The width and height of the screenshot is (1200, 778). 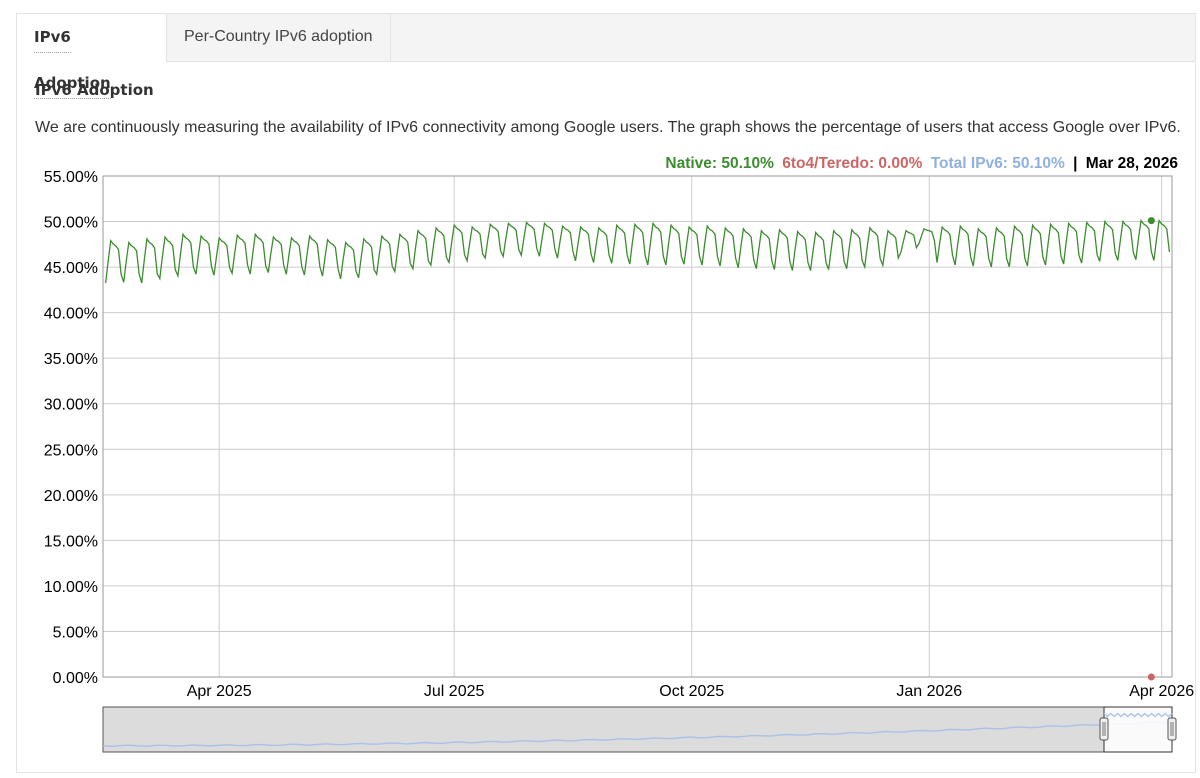 What do you see at coordinates (75, 632) in the screenshot?
I see `y-tick-label: 5.00%` at bounding box center [75, 632].